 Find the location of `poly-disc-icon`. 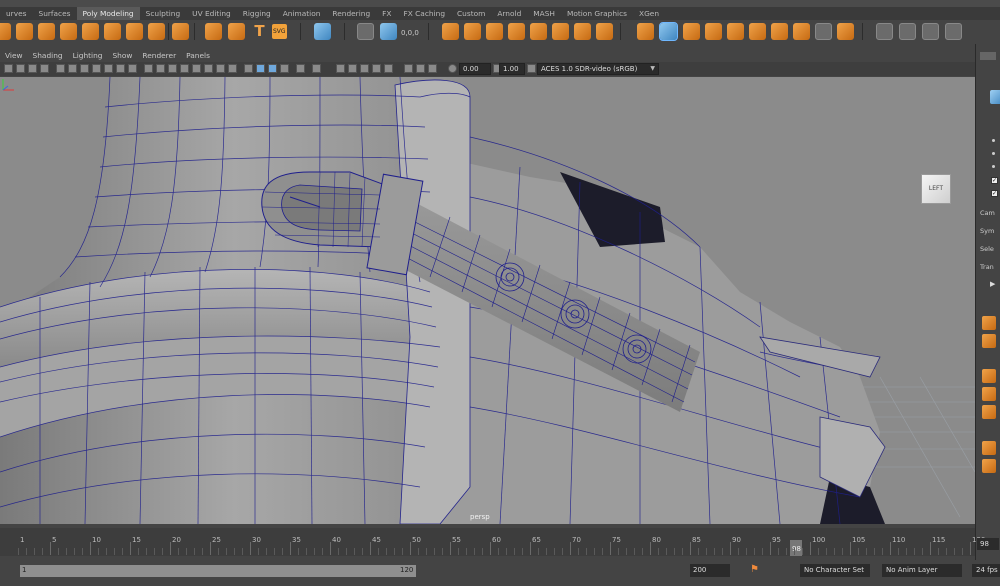

poly-disc-icon is located at coordinates (156, 31).